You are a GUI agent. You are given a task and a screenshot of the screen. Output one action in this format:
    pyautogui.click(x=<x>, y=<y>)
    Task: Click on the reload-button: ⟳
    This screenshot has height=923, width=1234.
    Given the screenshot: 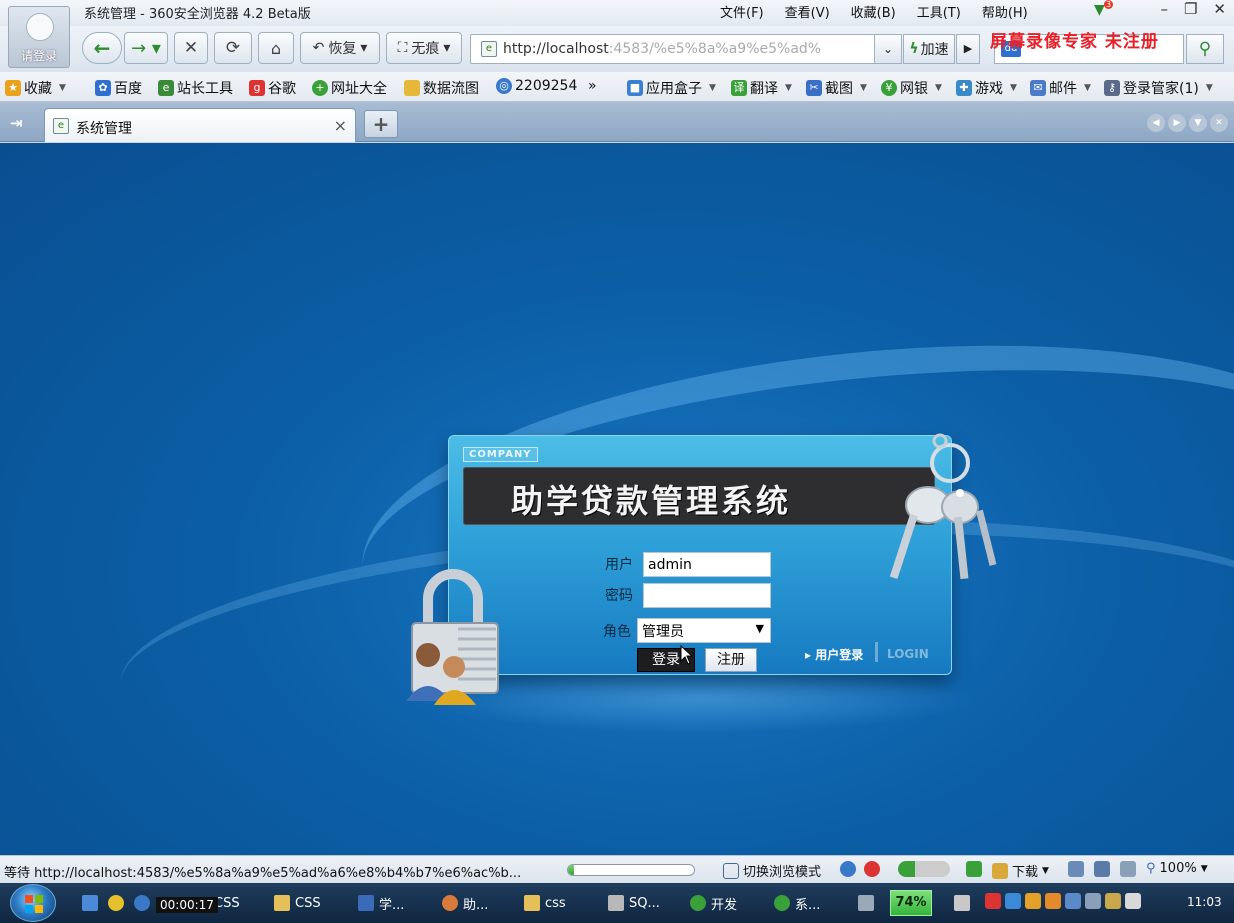 What is the action you would take?
    pyautogui.click(x=233, y=48)
    